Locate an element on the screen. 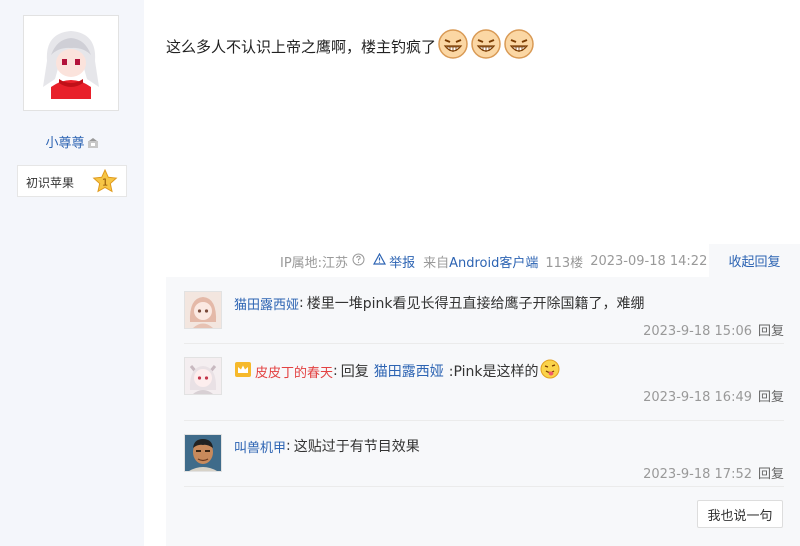 The height and width of the screenshot is (546, 800). author-name-link: 小尊尊 is located at coordinates (64, 143).